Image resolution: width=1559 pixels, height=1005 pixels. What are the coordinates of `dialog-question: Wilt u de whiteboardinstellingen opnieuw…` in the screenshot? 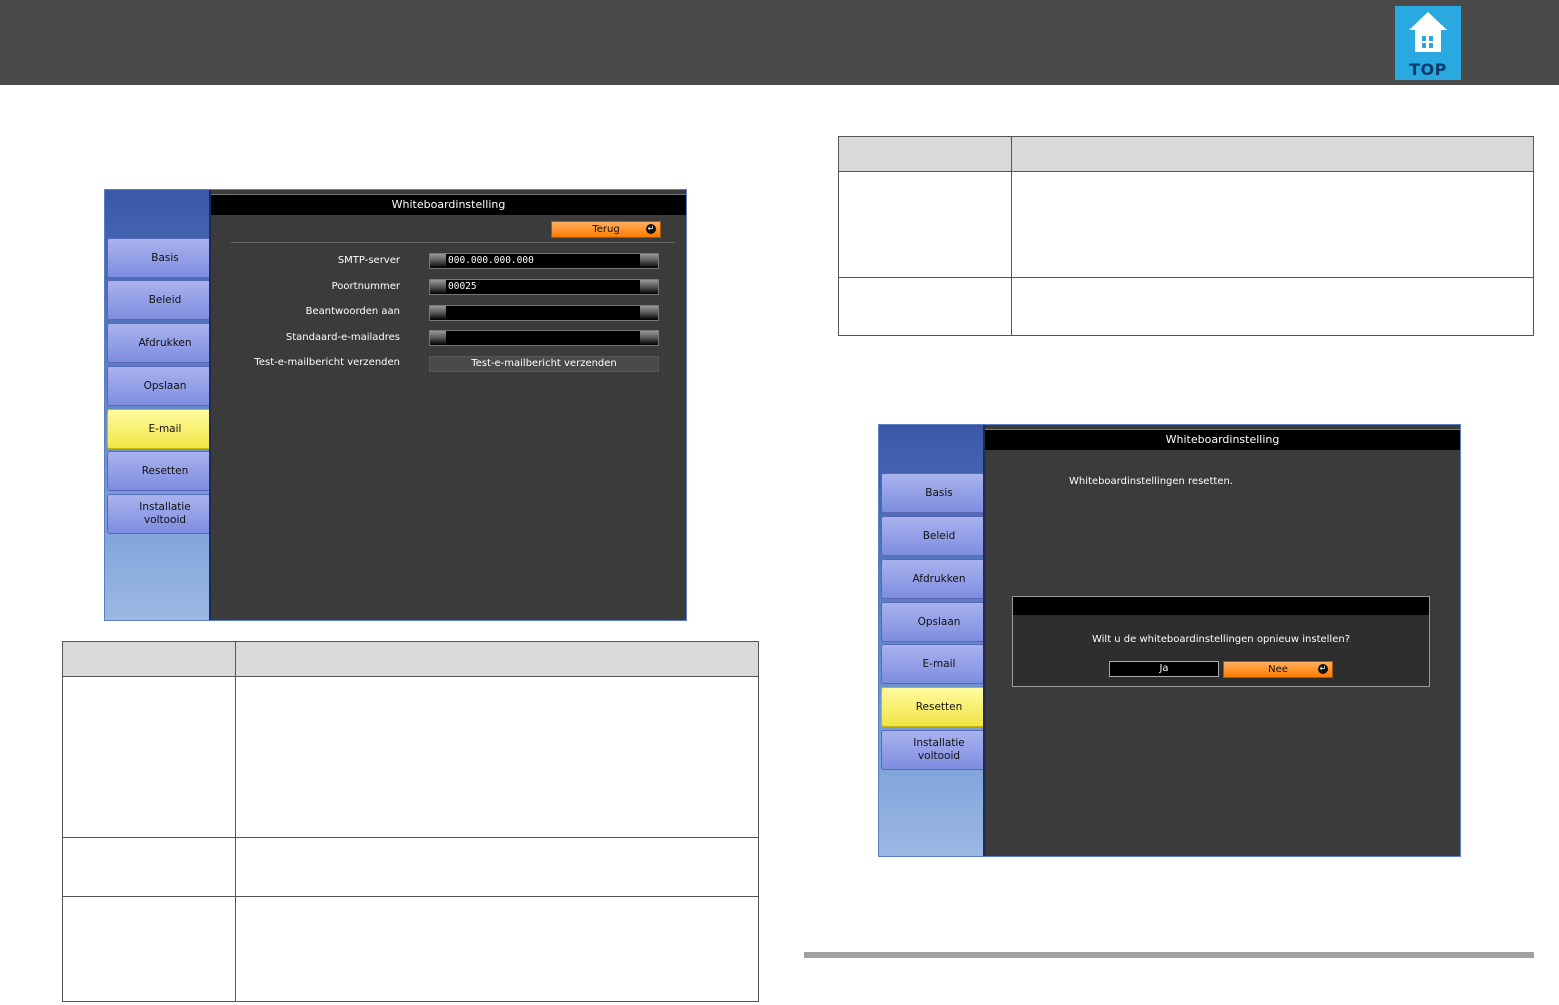 It's located at (1221, 639).